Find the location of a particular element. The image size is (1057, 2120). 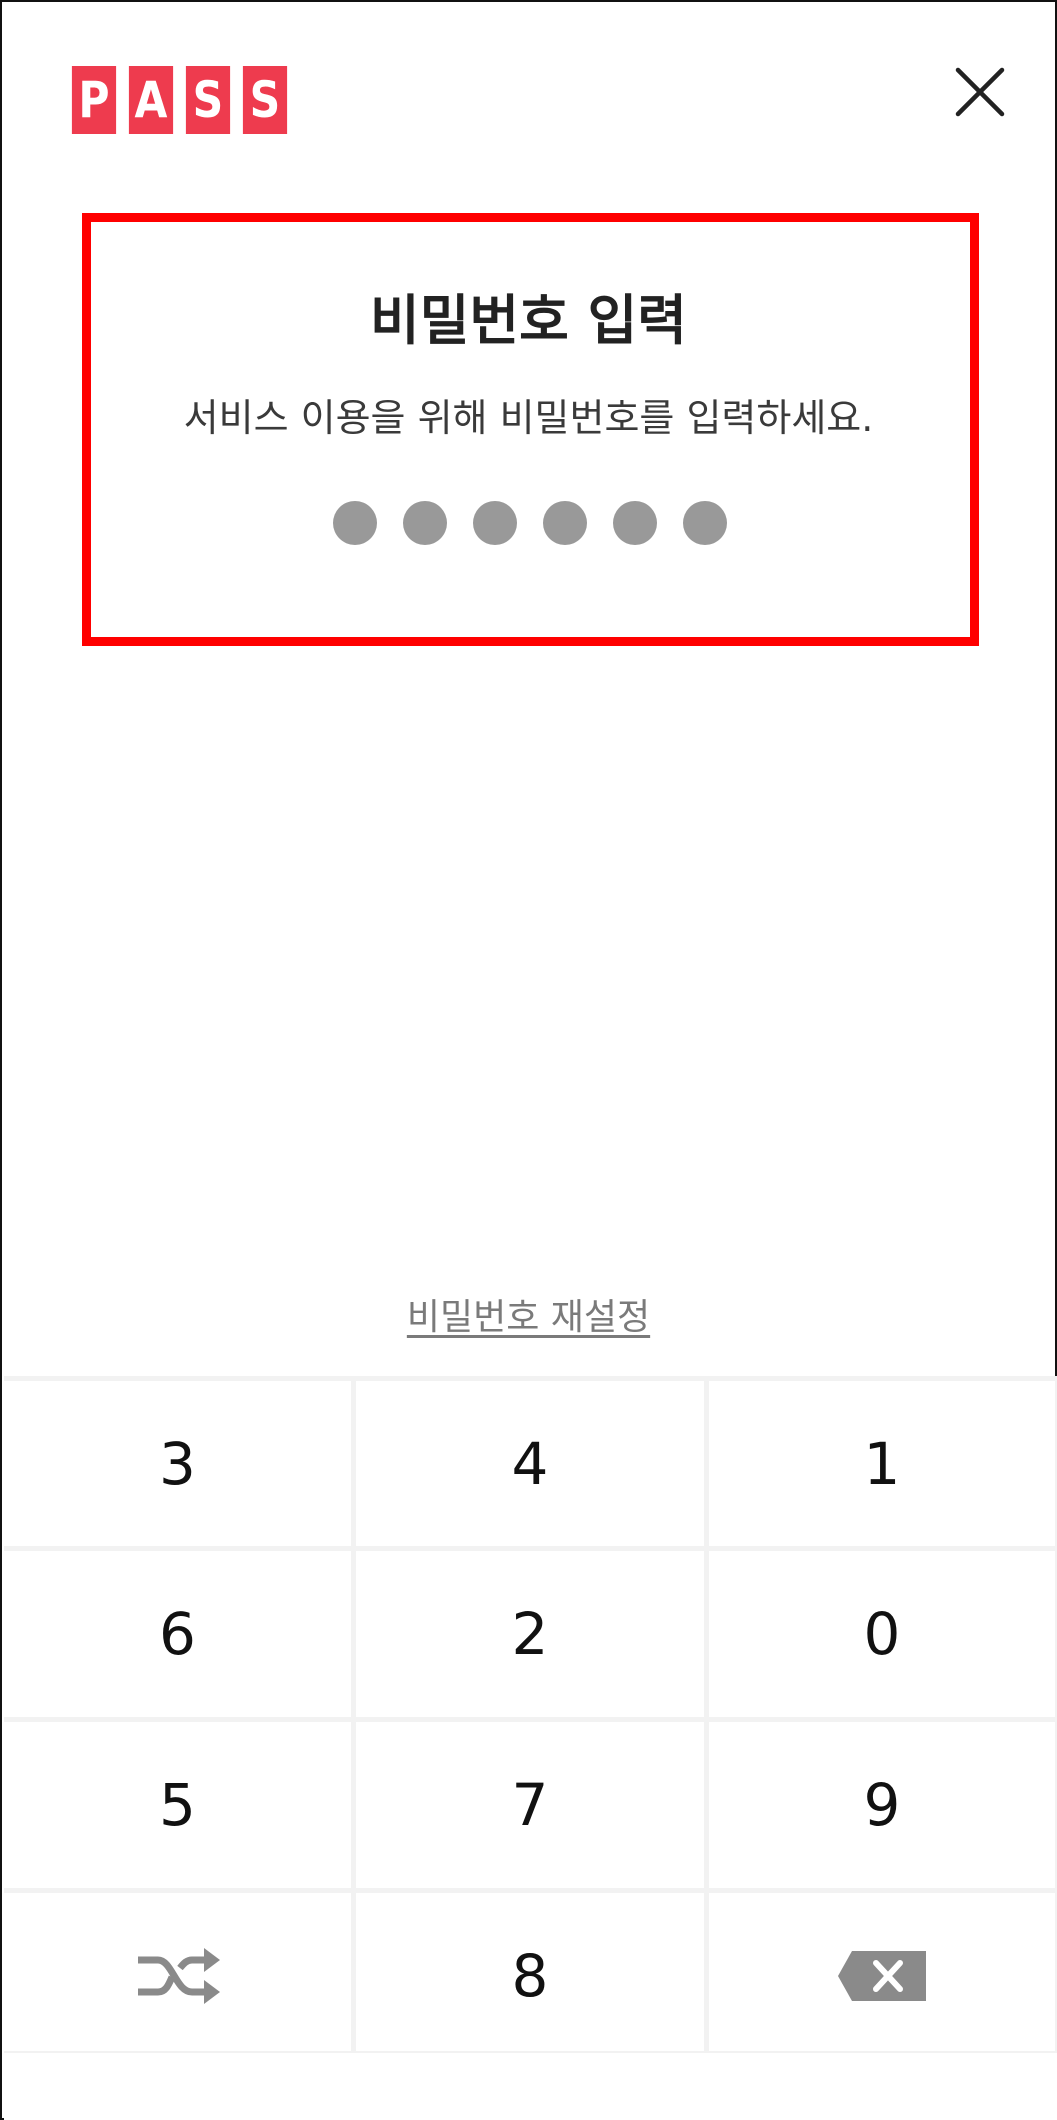

backspace-icon is located at coordinates (882, 1975).